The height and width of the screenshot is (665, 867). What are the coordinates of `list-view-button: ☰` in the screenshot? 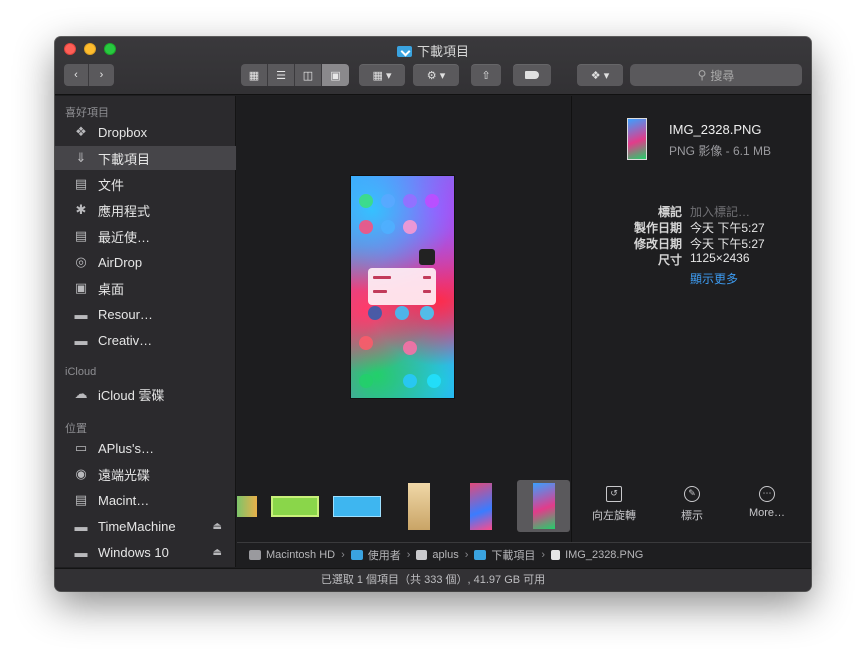 It's located at (281, 75).